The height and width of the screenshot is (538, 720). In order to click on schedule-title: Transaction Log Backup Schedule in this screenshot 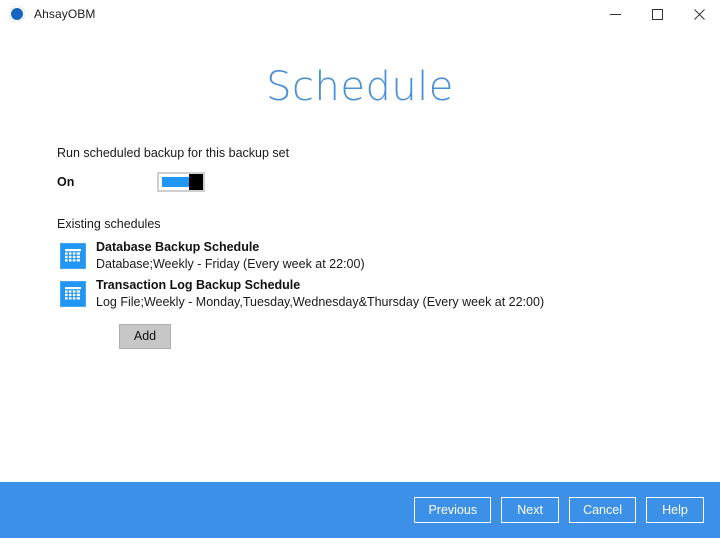, I will do `click(198, 284)`.